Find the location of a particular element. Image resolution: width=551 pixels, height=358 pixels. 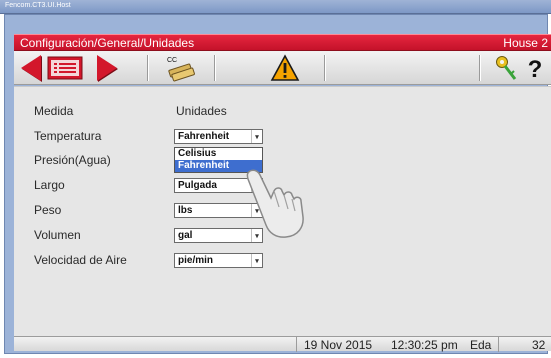

row-label-temperatura: Temperatura is located at coordinates (68, 136).